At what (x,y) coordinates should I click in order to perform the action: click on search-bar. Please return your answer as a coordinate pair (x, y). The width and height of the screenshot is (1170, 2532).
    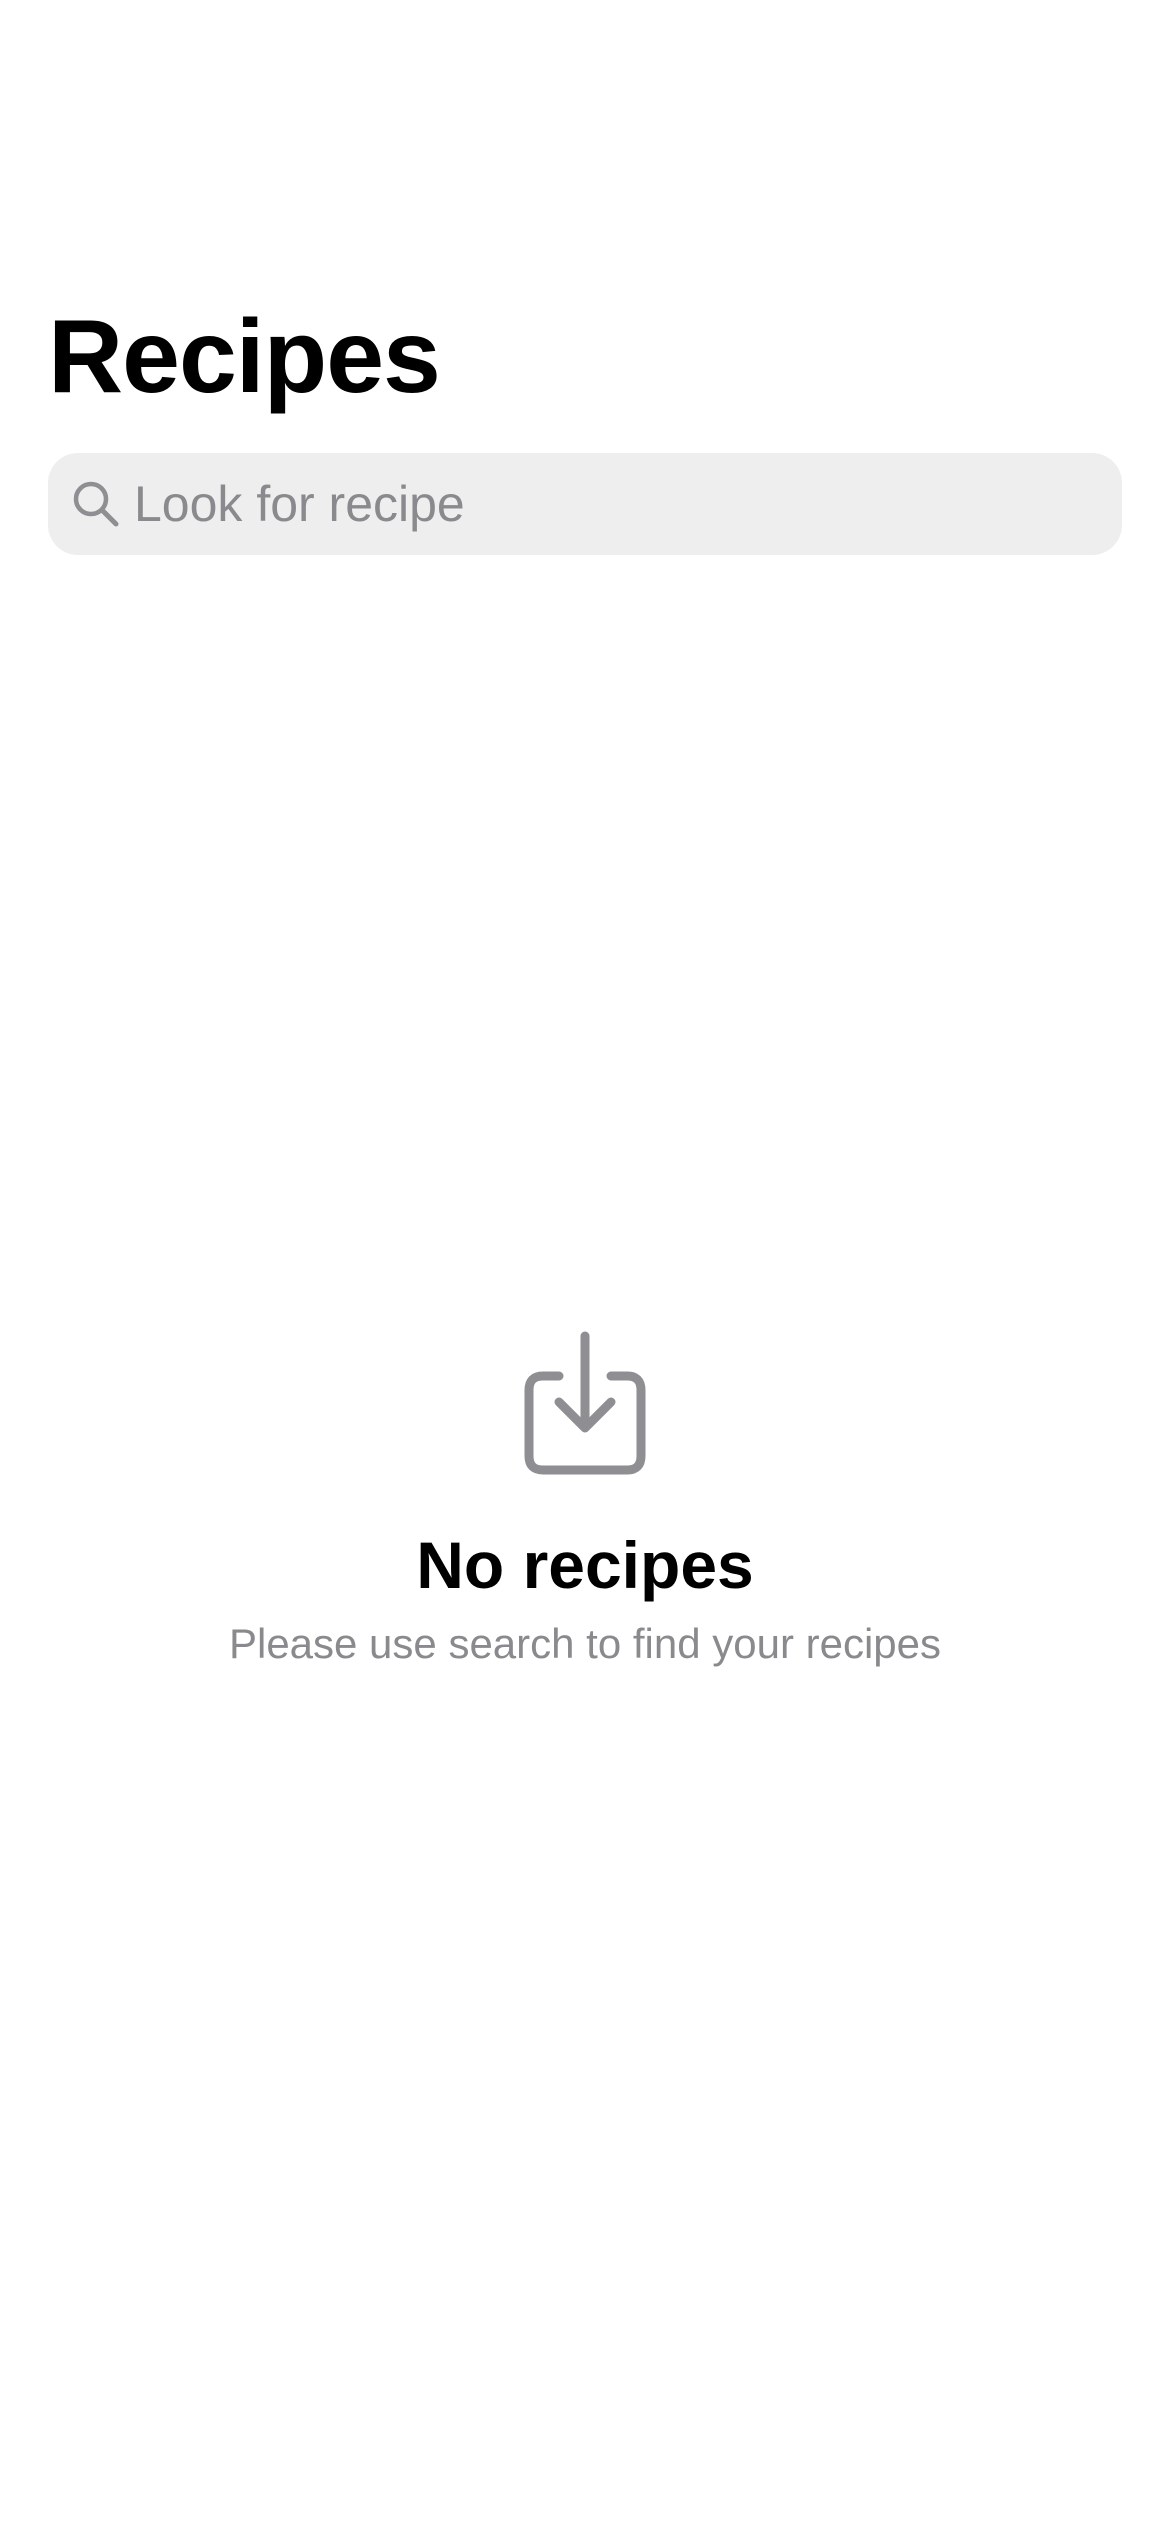
    Looking at the image, I should click on (585, 504).